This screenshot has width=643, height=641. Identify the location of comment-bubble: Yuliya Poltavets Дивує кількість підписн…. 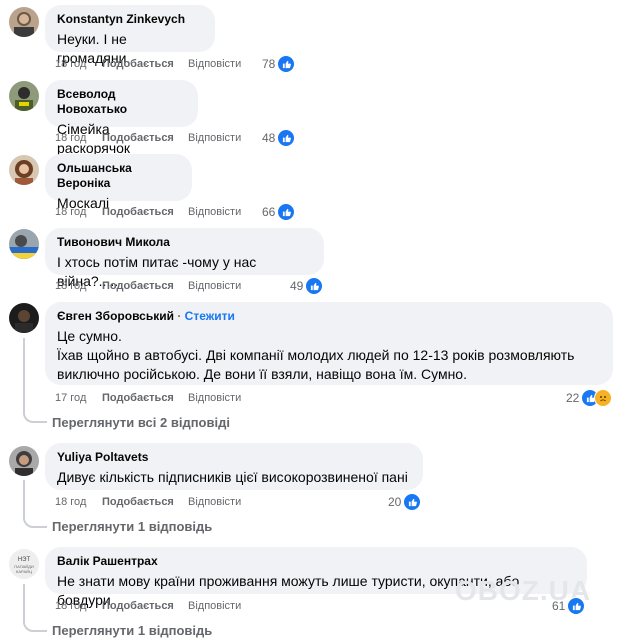
(234, 466).